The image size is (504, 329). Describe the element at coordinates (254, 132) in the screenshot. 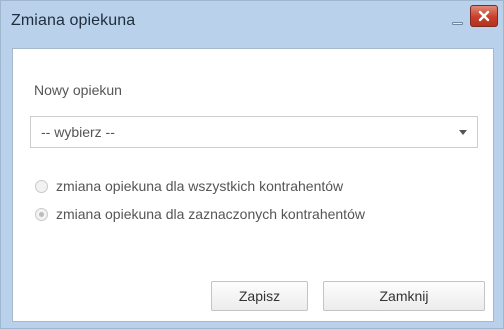

I see `owner-select: -- wybierz --` at that location.